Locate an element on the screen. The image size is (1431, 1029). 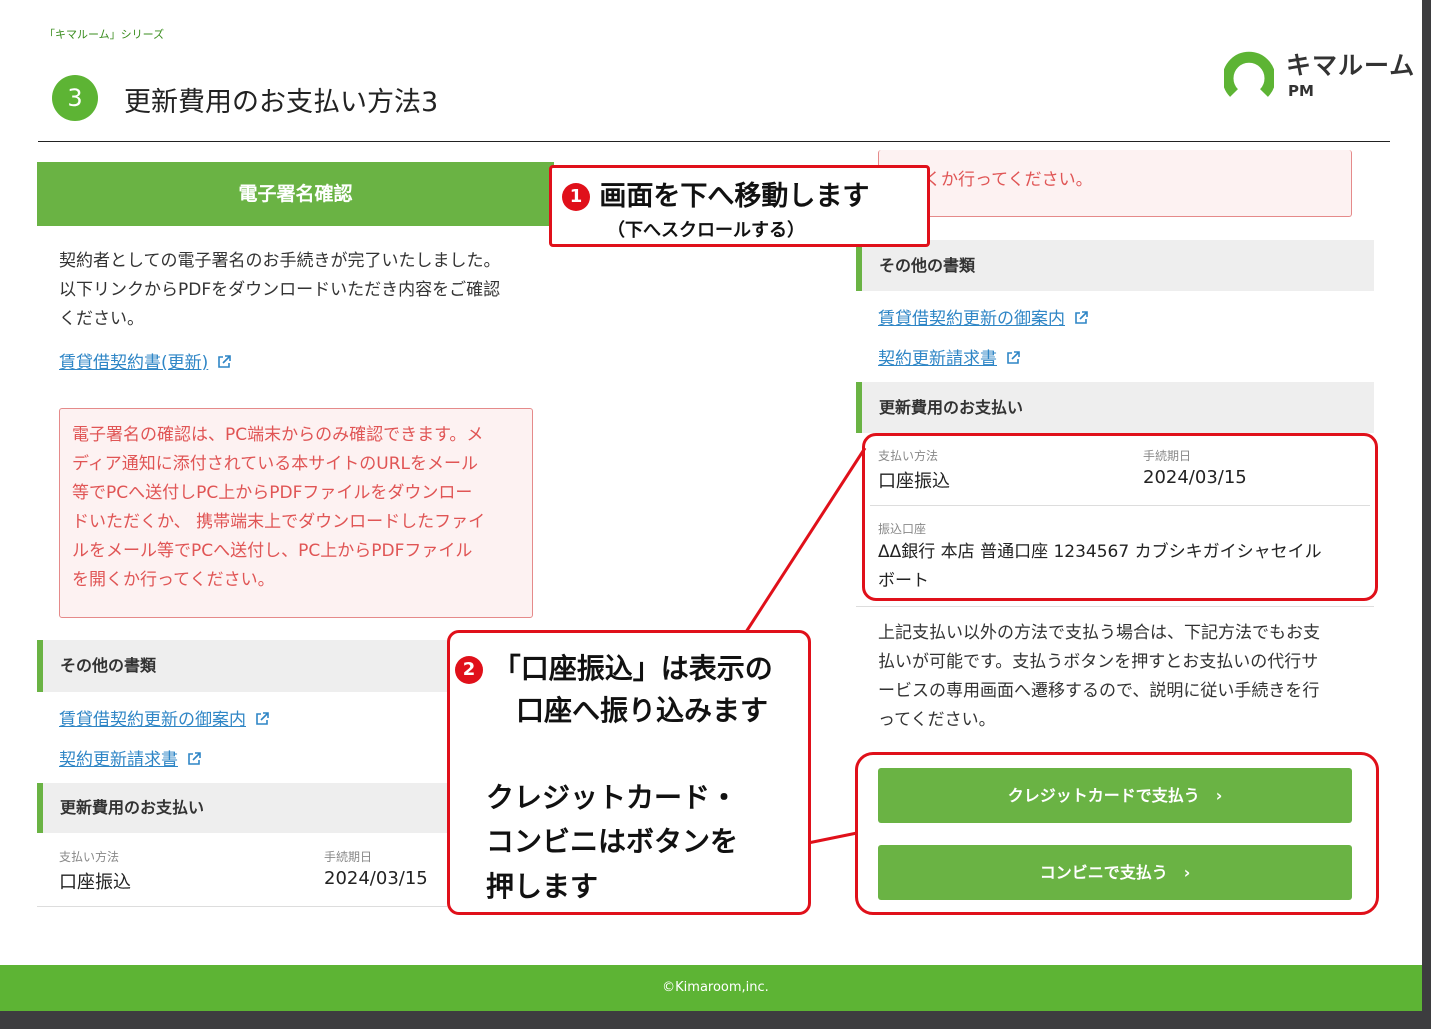
other-method-line: ってください。 is located at coordinates (937, 720).